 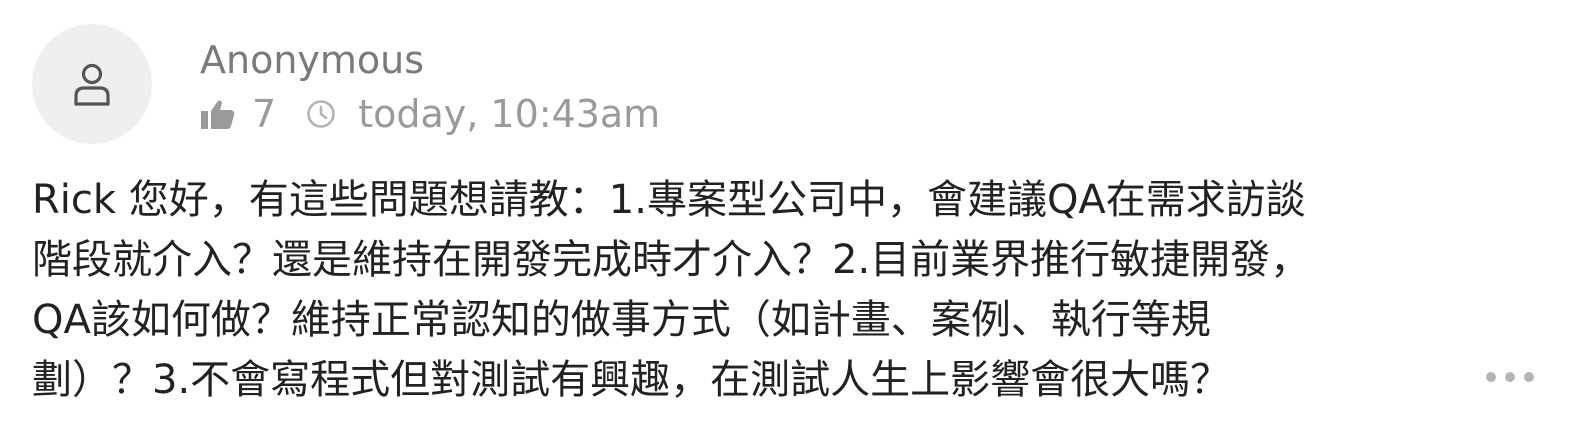 I want to click on like-count: 7, so click(x=264, y=114).